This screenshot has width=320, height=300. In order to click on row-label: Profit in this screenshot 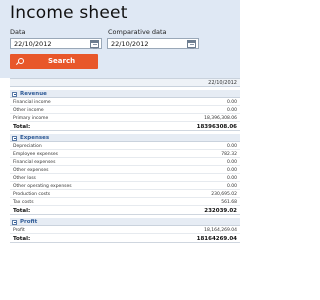, I will do `click(19, 230)`.